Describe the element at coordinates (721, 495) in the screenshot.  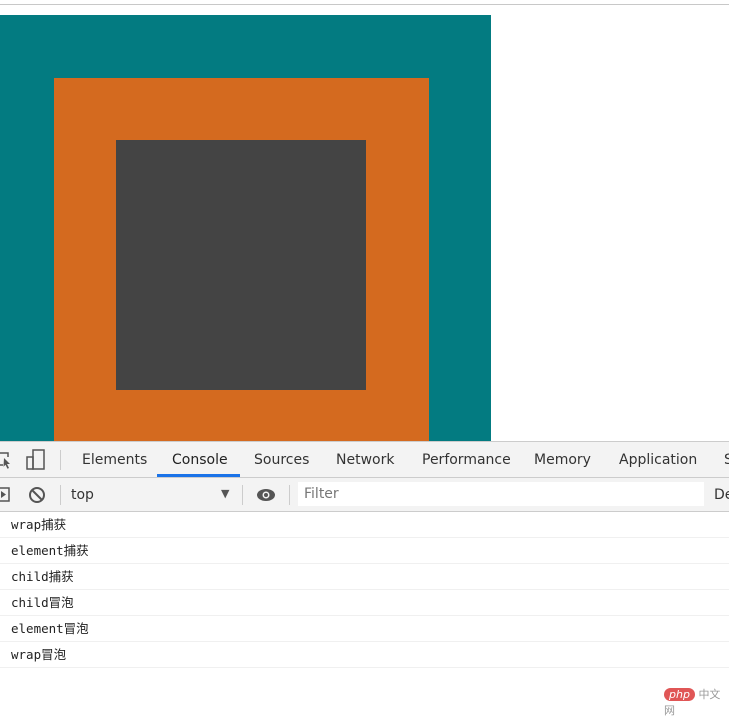
I see `log-levels-dropdown: De` at that location.